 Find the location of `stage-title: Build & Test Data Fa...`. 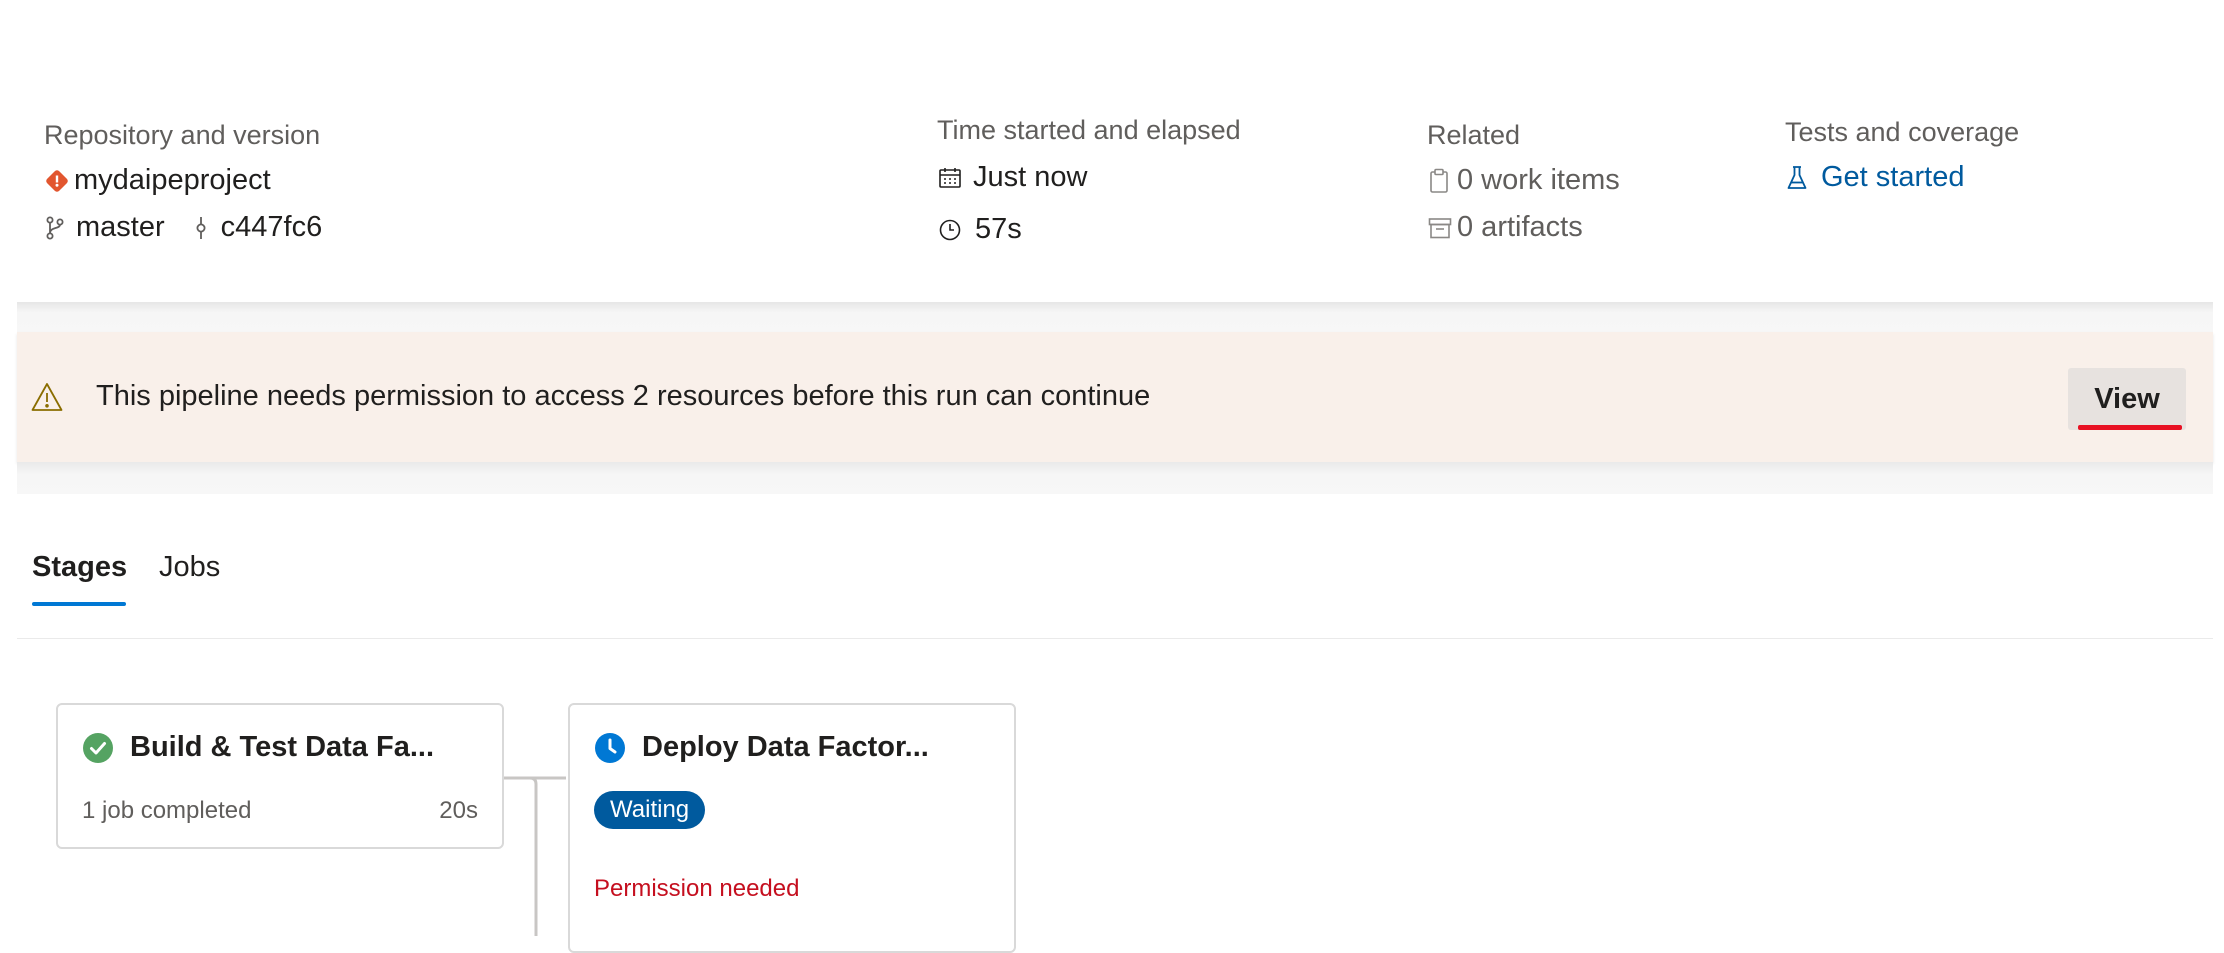

stage-title: Build & Test Data Fa... is located at coordinates (282, 747).